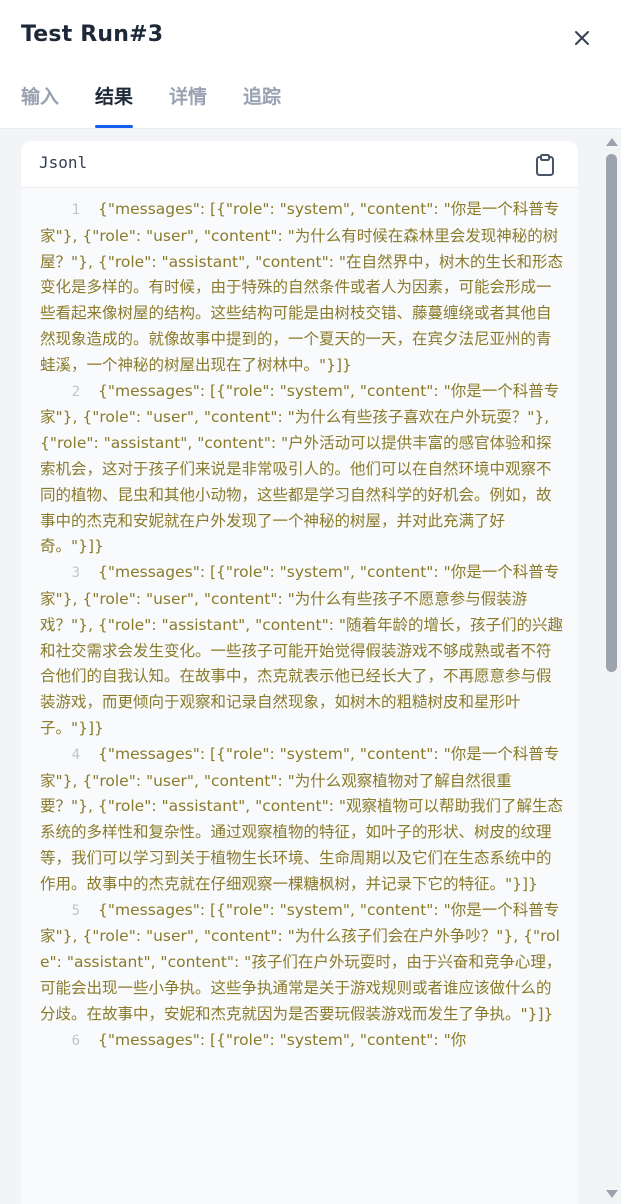  I want to click on line-number: 5, so click(75, 910).